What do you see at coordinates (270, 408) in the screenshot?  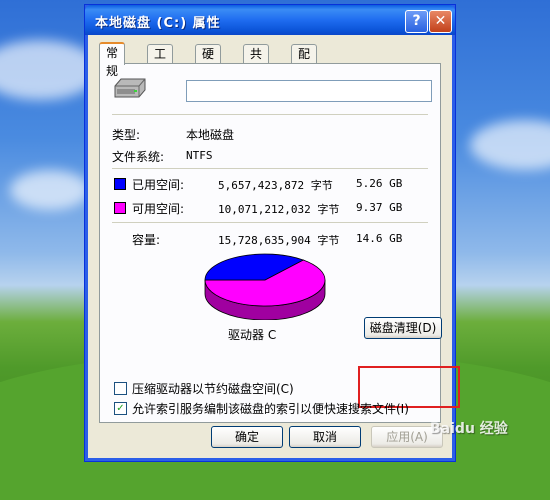 I see `index-checkbox-label: 允许索引服务编制该磁盘的索引以便快速搜索文件(I)` at bounding box center [270, 408].